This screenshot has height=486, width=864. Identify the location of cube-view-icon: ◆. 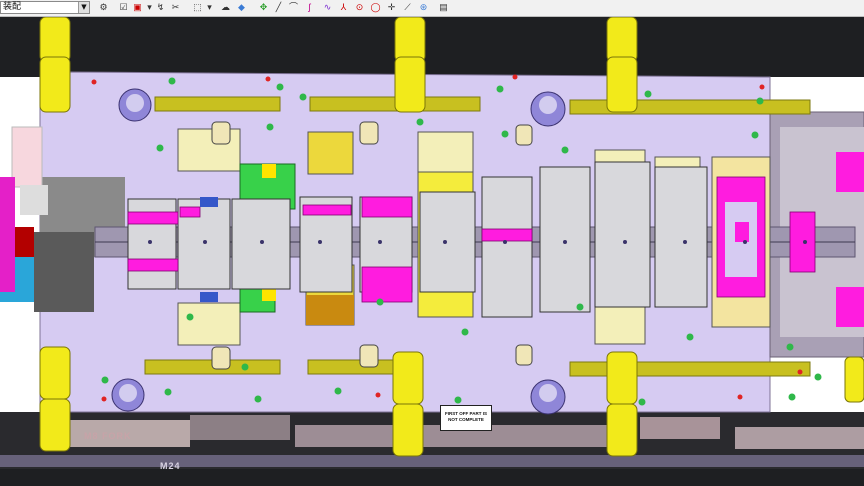
(241, 7).